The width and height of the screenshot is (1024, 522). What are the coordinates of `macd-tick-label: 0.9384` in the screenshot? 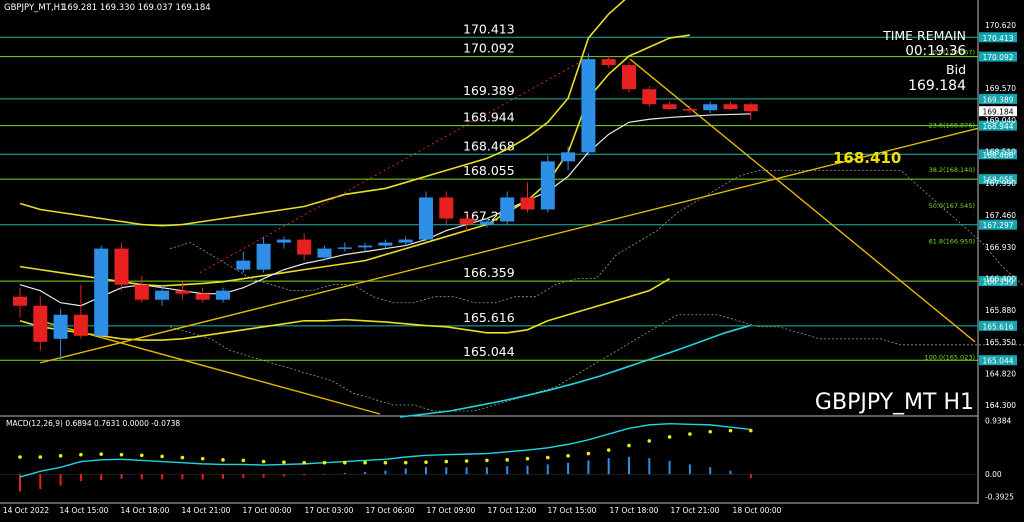 It's located at (998, 420).